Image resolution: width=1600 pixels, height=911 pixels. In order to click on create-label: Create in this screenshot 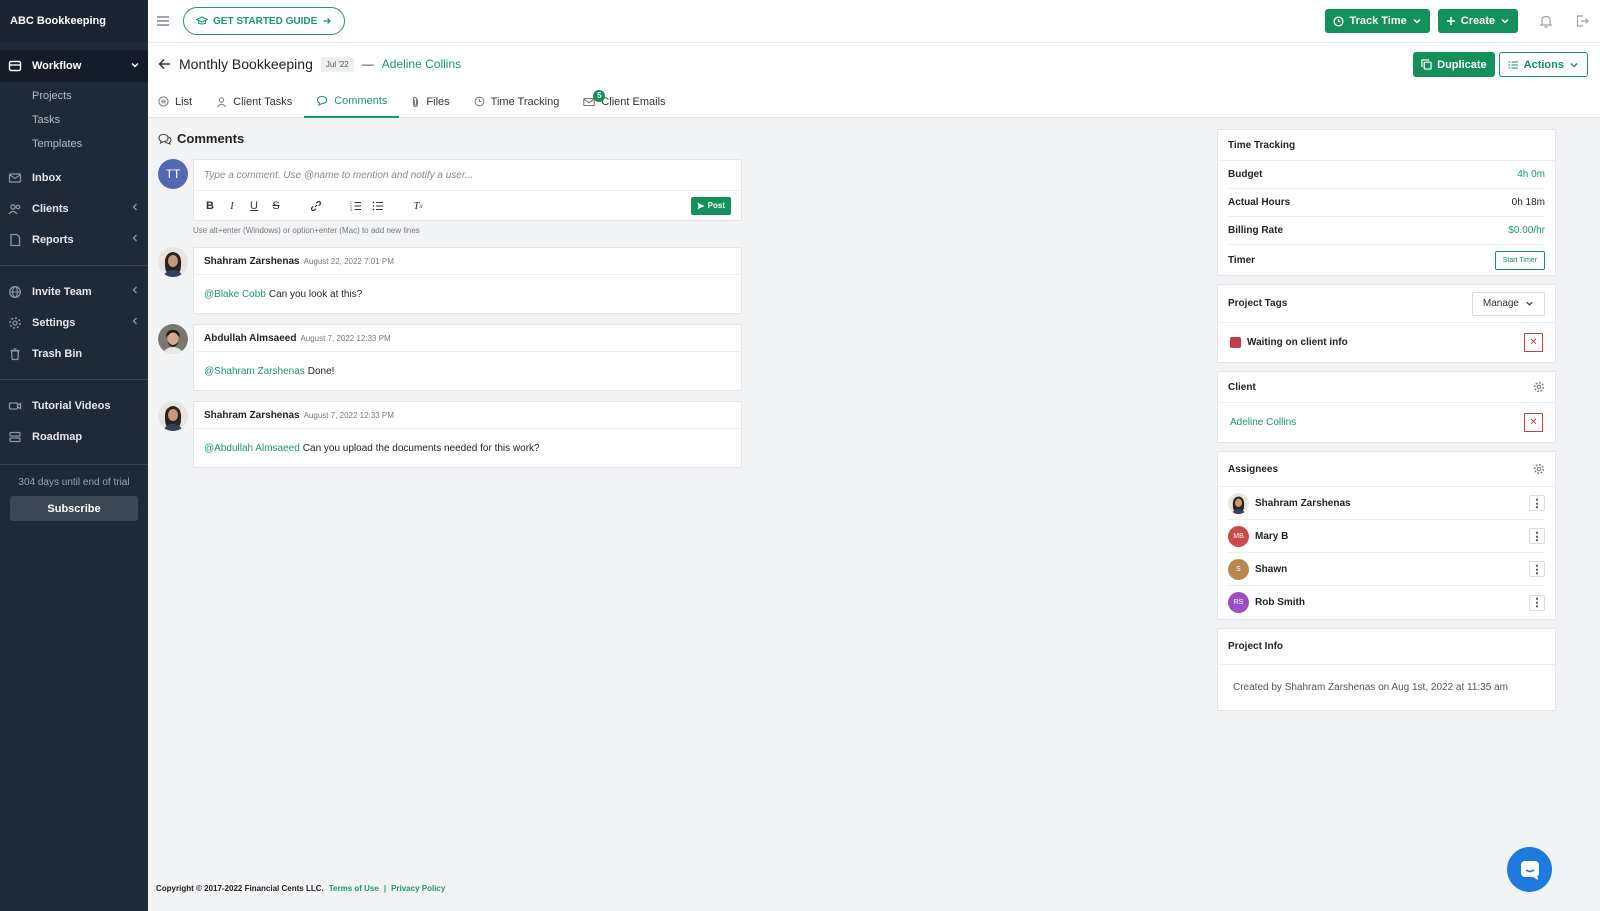, I will do `click(1477, 21)`.